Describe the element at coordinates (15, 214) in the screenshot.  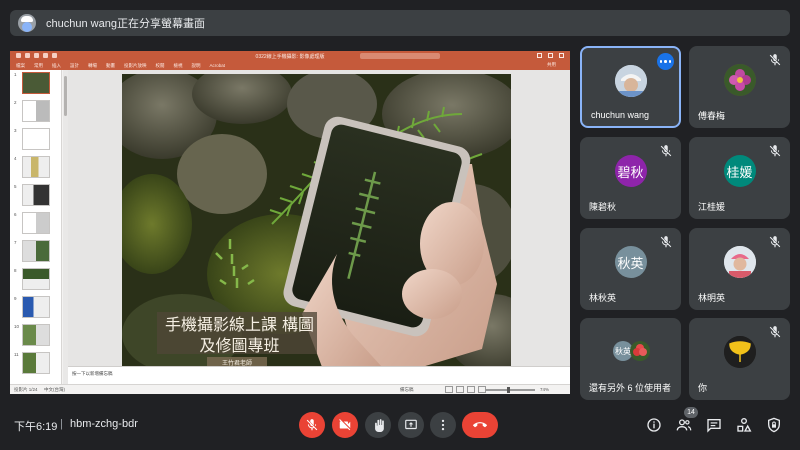
I see `slide-number: 6` at that location.